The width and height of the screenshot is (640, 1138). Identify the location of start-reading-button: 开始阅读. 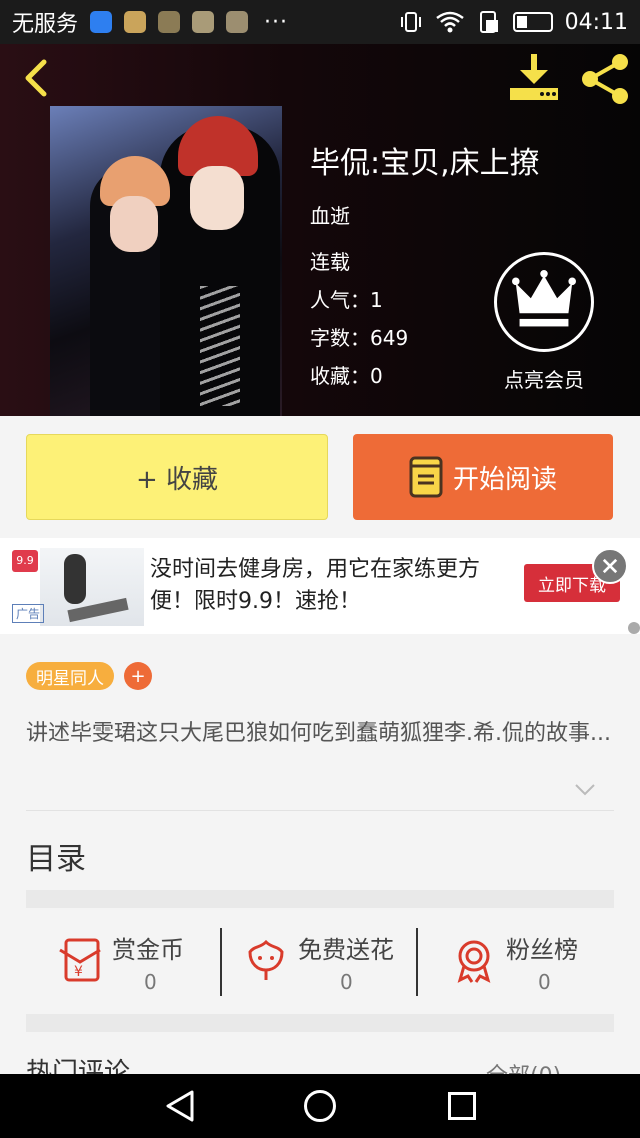
(483, 477).